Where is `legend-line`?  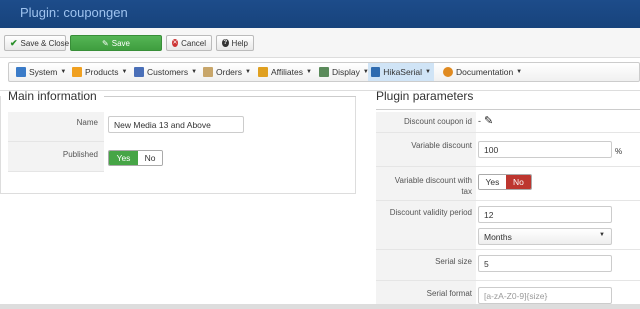
legend-line is located at coordinates (230, 96).